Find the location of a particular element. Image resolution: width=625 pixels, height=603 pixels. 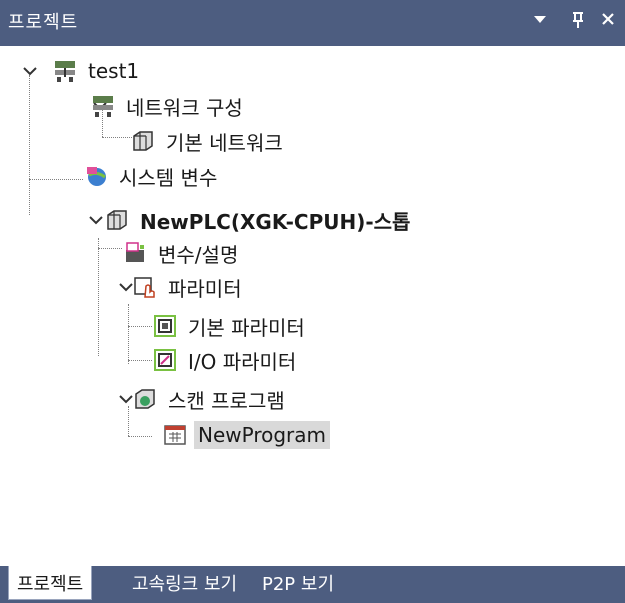

network-icon is located at coordinates (103, 106).